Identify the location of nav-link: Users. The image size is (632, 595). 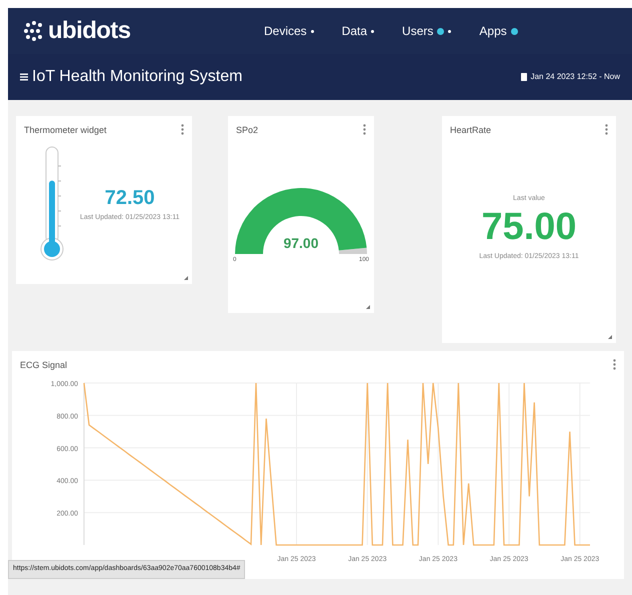
(427, 31).